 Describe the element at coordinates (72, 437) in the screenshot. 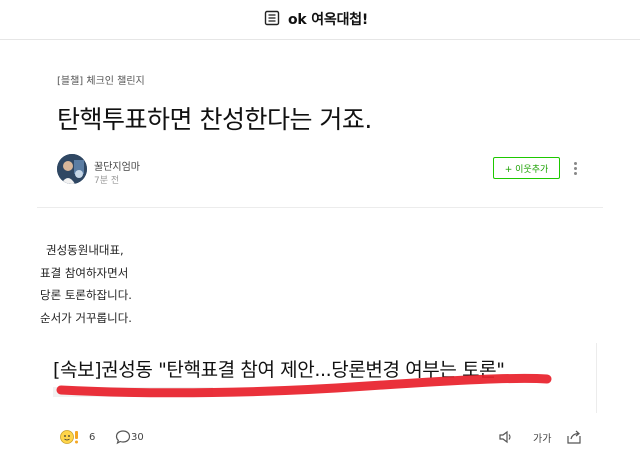

I see `reaction-emoji-icon` at that location.